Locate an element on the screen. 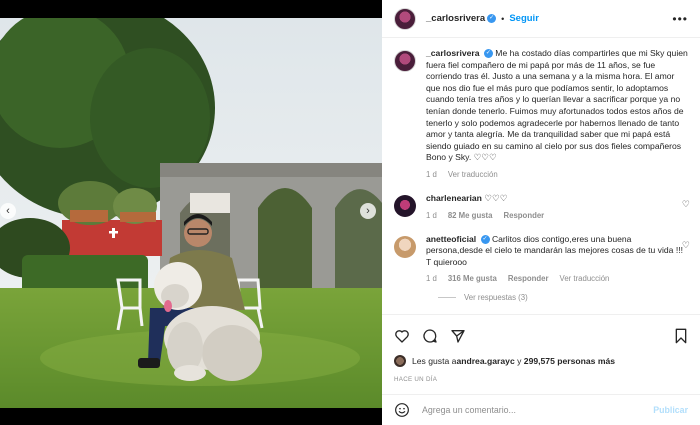 Image resolution: width=700 pixels, height=425 pixels. caption-meta: 1 d Ver traducción is located at coordinates (557, 174).